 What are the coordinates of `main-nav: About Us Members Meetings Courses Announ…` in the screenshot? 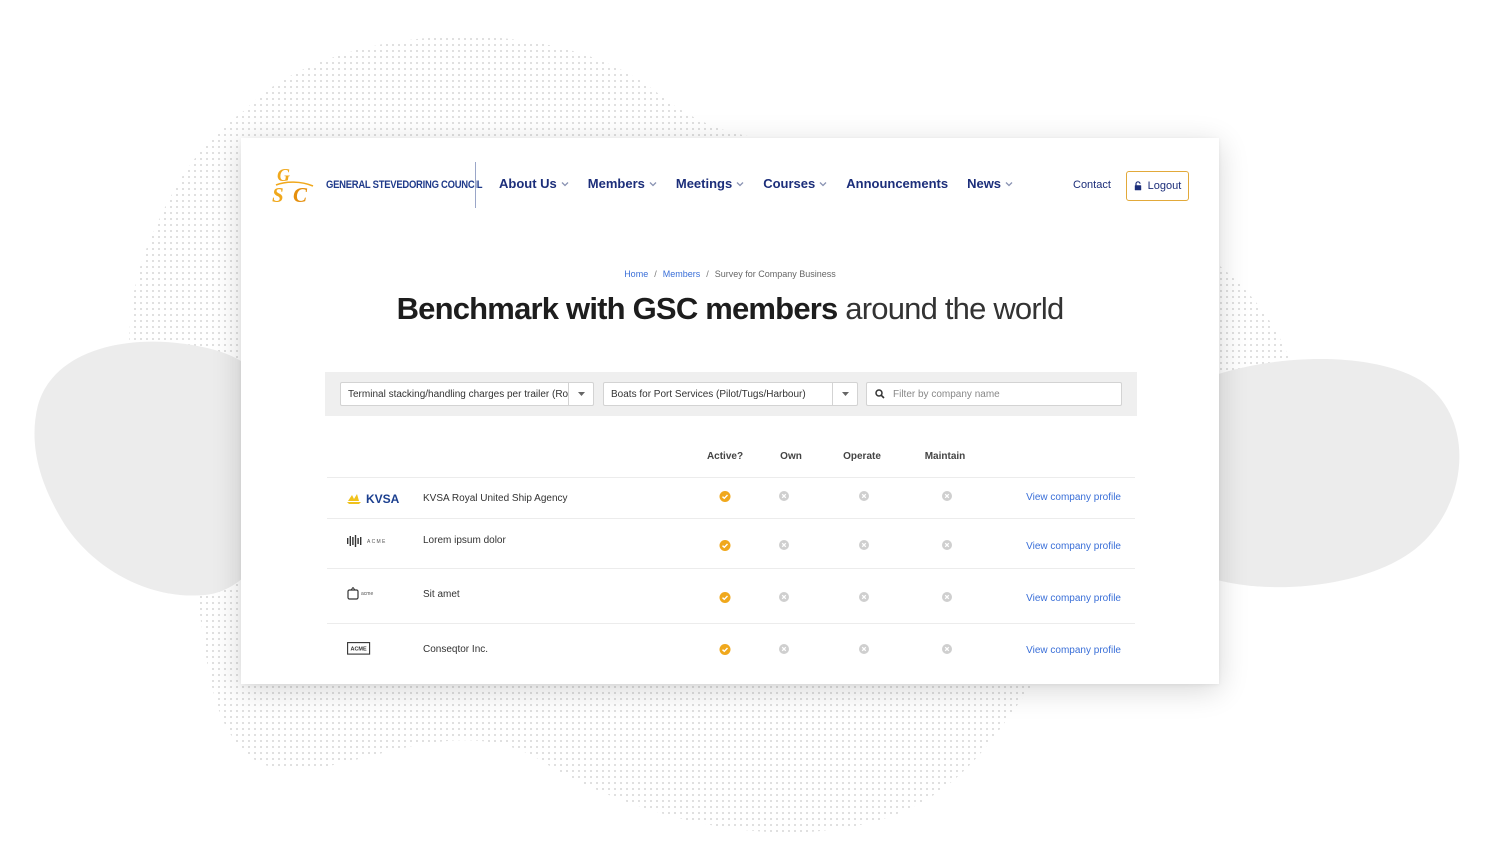 It's located at (765, 183).